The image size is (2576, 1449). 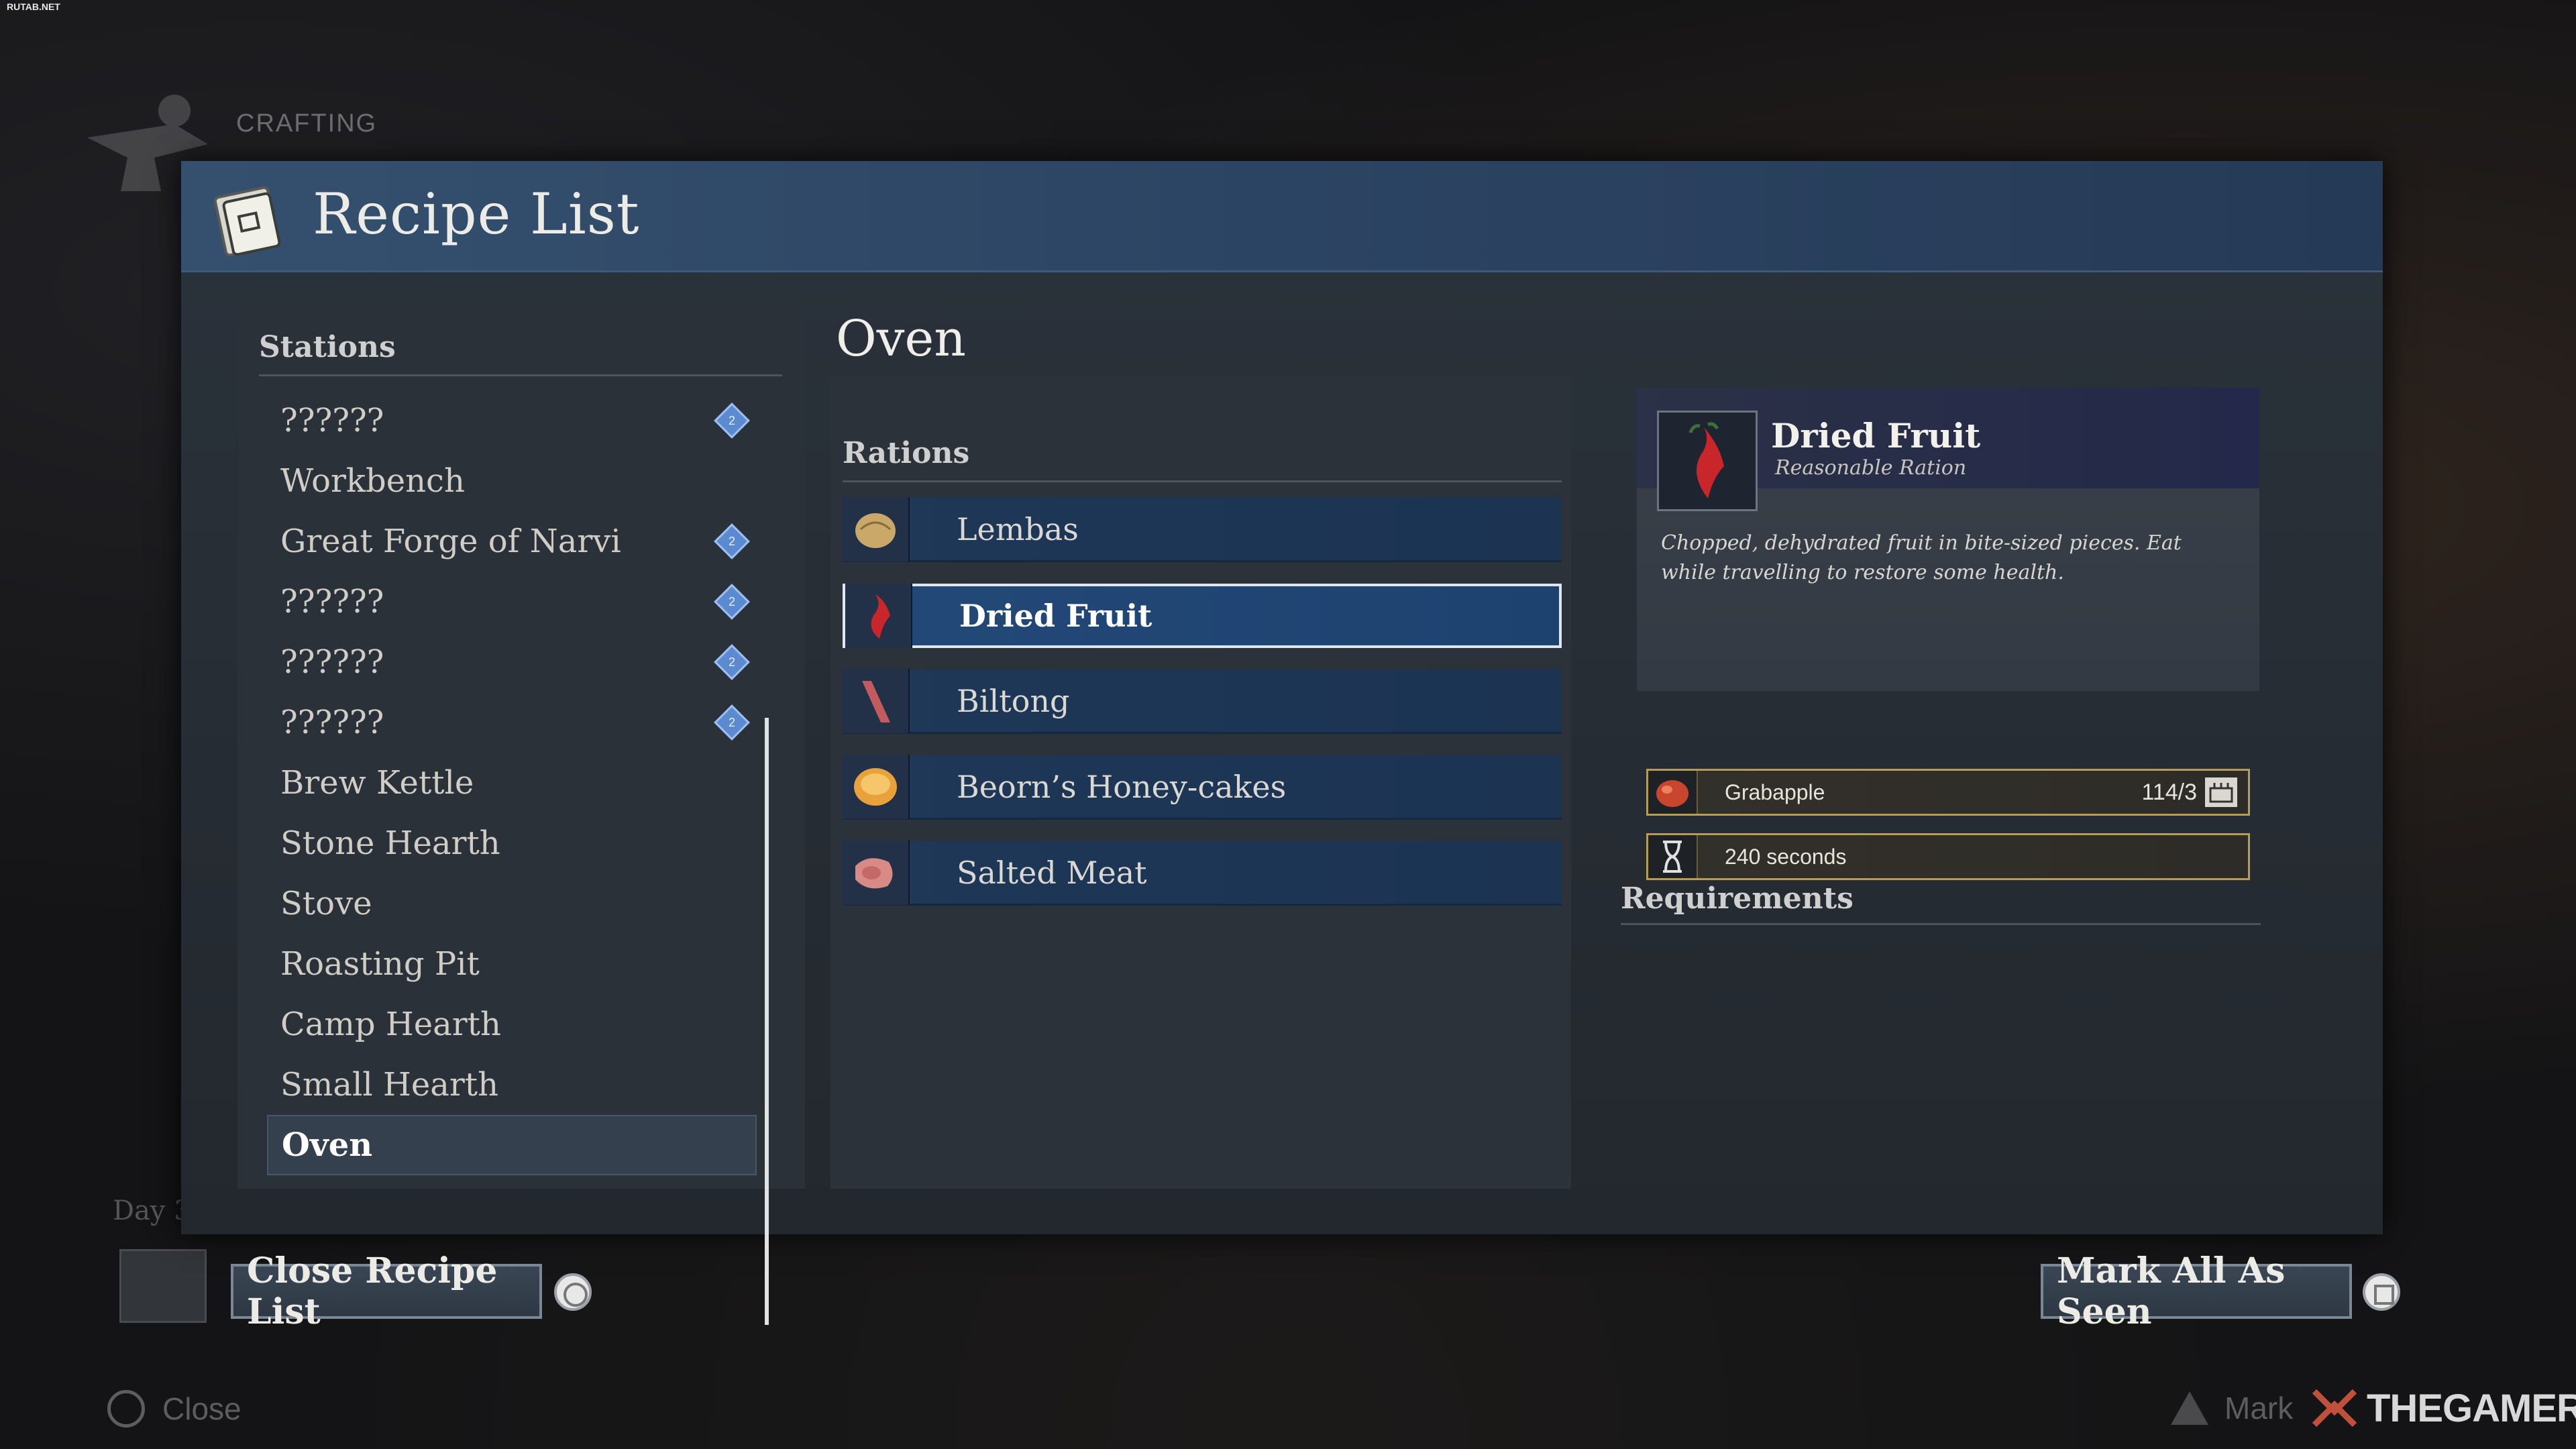 I want to click on stations-heading: Stations, so click(x=327, y=347).